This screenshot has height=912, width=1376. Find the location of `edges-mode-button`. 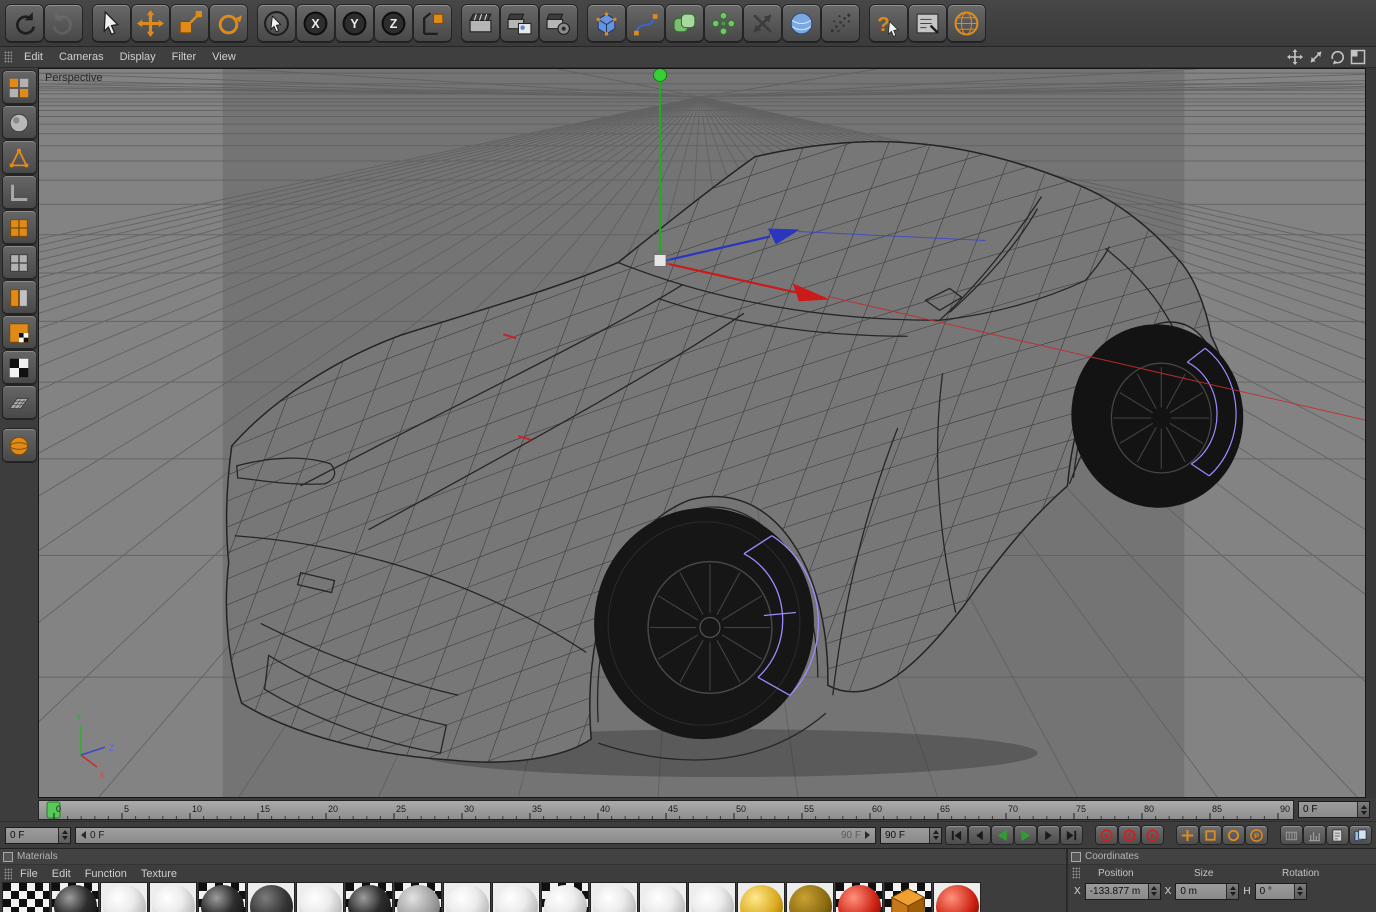

edges-mode-button is located at coordinates (19, 192).